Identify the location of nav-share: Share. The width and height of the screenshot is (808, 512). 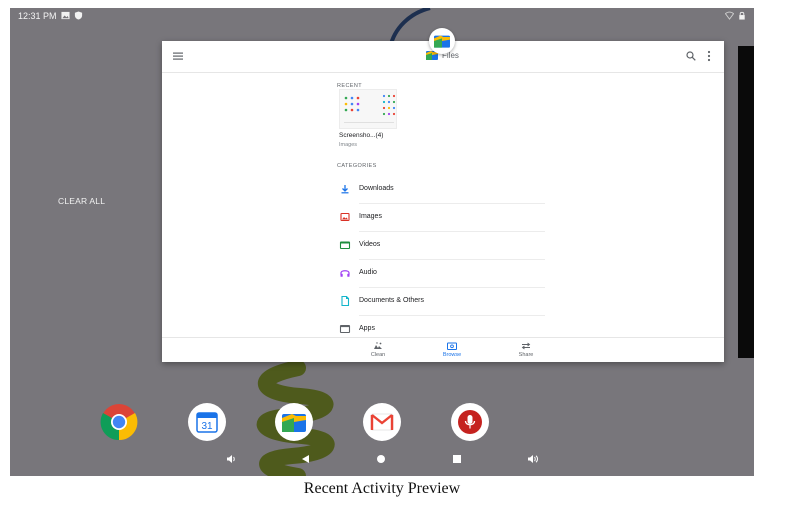
(526, 350).